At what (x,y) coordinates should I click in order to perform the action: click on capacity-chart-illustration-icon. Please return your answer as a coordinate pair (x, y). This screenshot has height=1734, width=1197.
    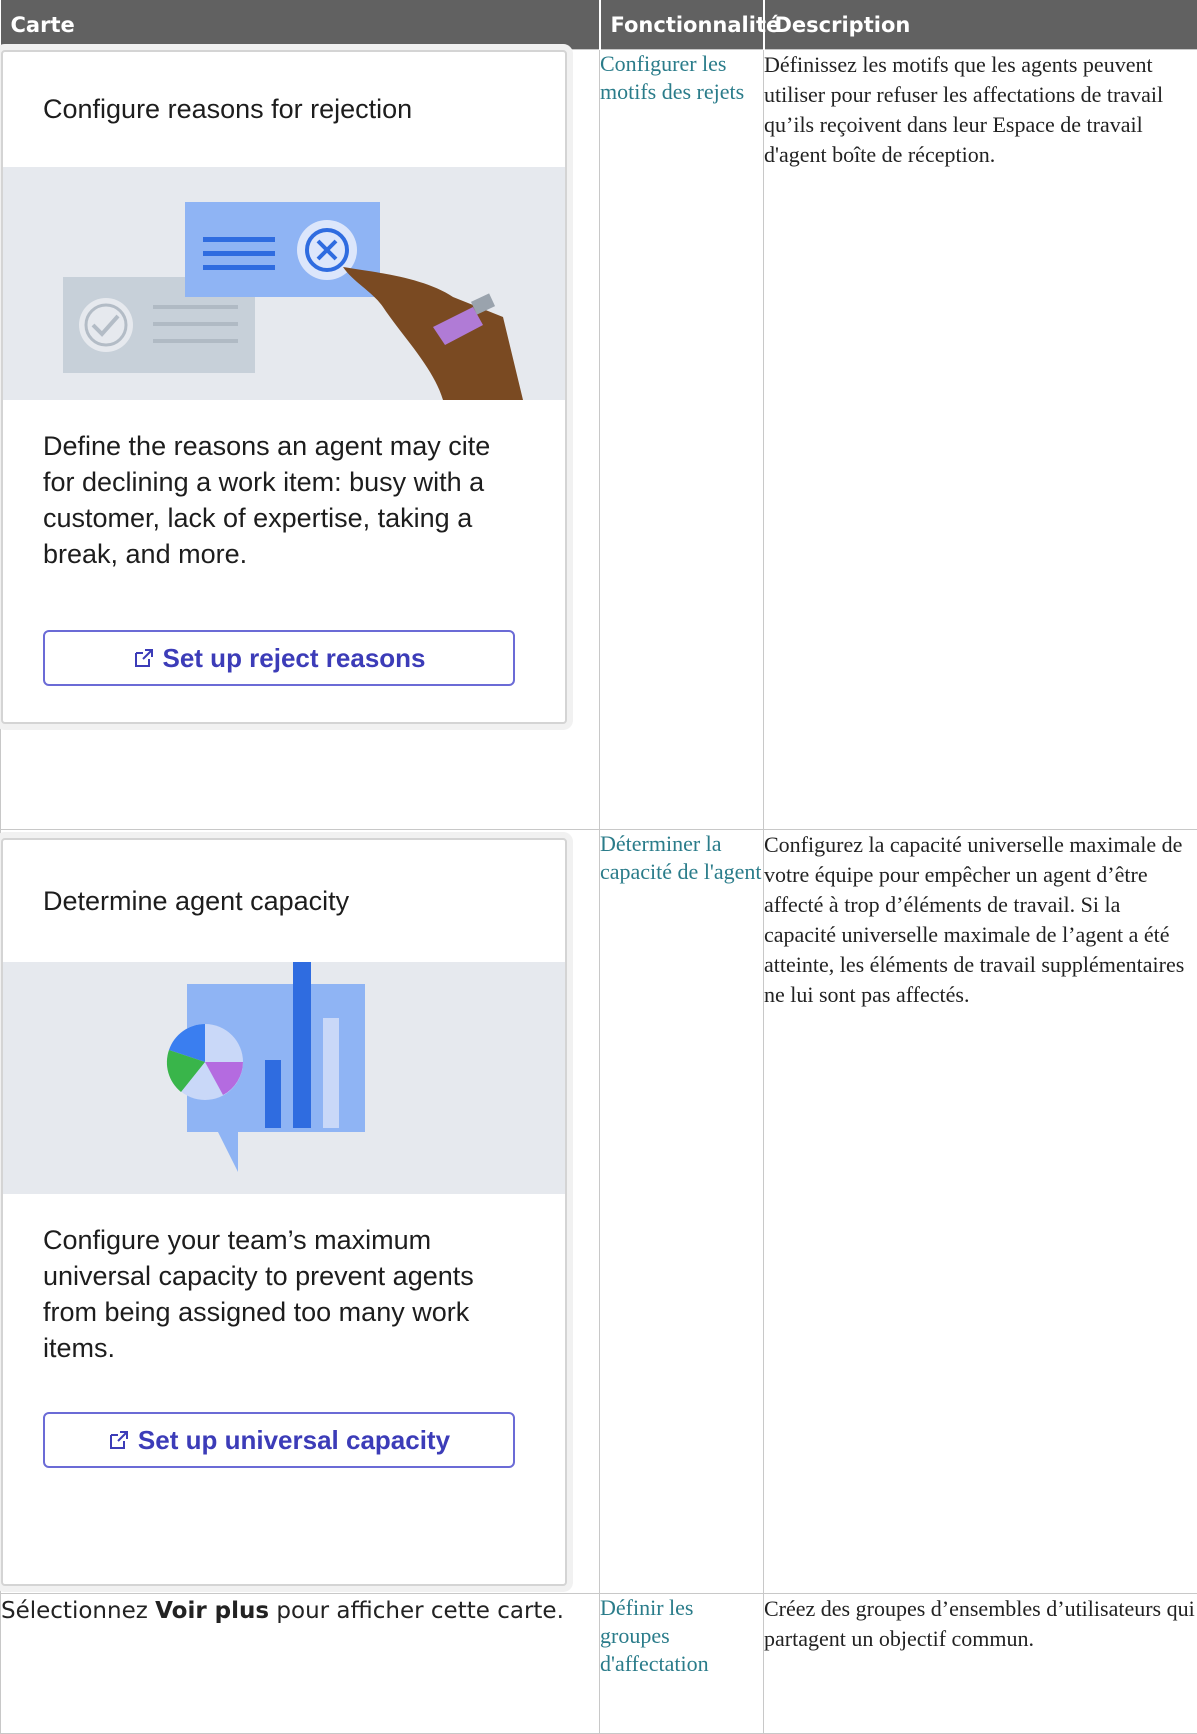
    Looking at the image, I should click on (284, 1078).